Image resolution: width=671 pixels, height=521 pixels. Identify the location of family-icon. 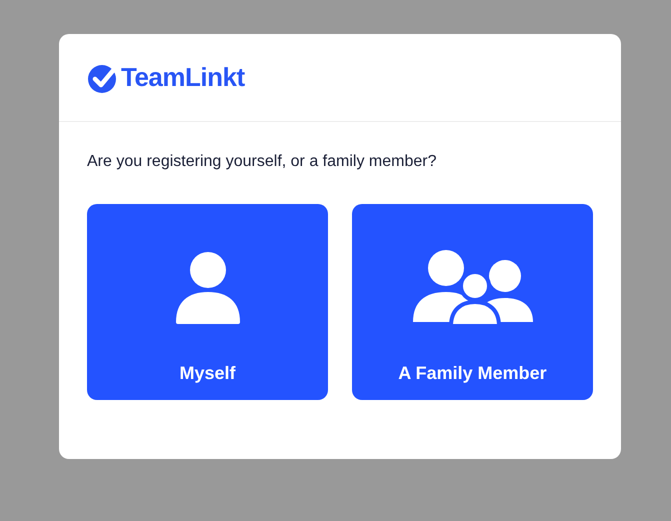
(472, 288).